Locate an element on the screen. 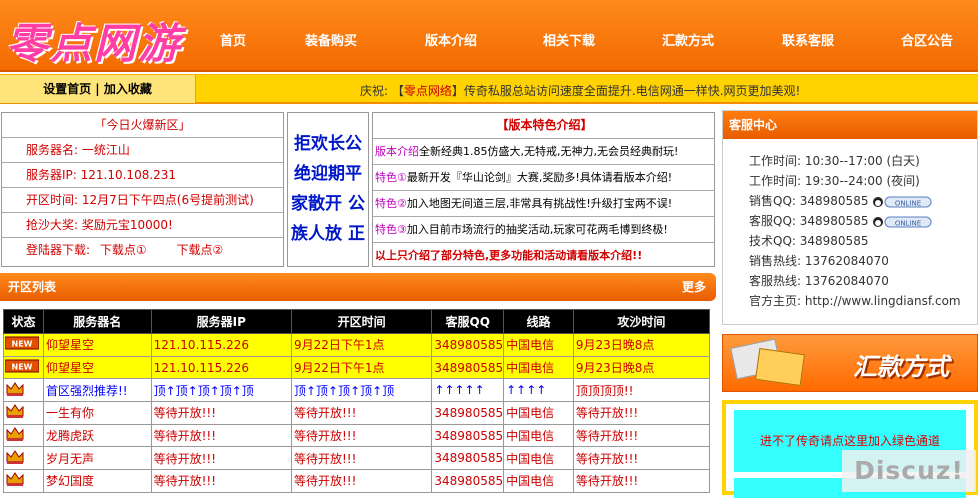 Image resolution: width=978 pixels, height=498 pixels. open-time-cell: 顶↑顶↑顶↑顶↑顶 is located at coordinates (361, 390).